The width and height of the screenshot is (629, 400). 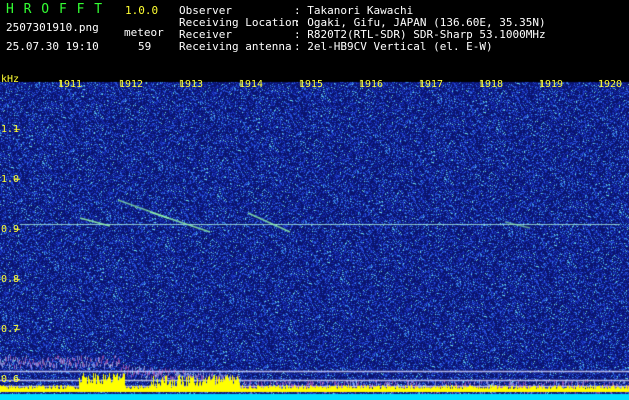 What do you see at coordinates (55, 9) in the screenshot?
I see `app-title: H R O F F T` at bounding box center [55, 9].